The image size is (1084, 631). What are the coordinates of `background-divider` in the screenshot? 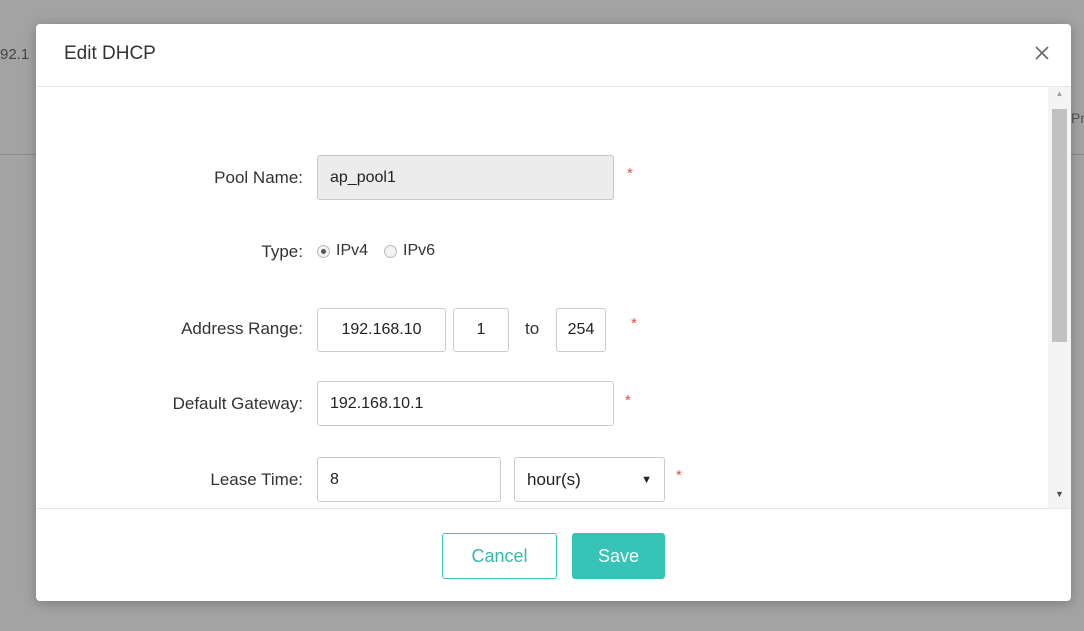 It's located at (18, 154).